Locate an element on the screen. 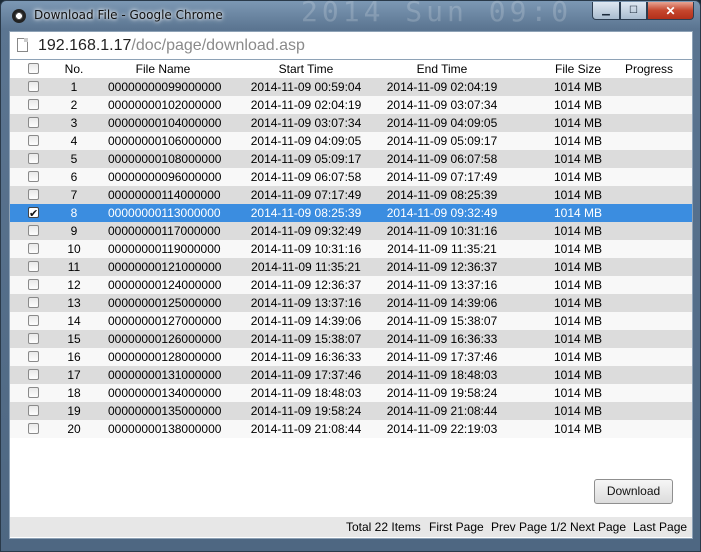 The image size is (701, 552). first-page-link: First Page is located at coordinates (456, 527).